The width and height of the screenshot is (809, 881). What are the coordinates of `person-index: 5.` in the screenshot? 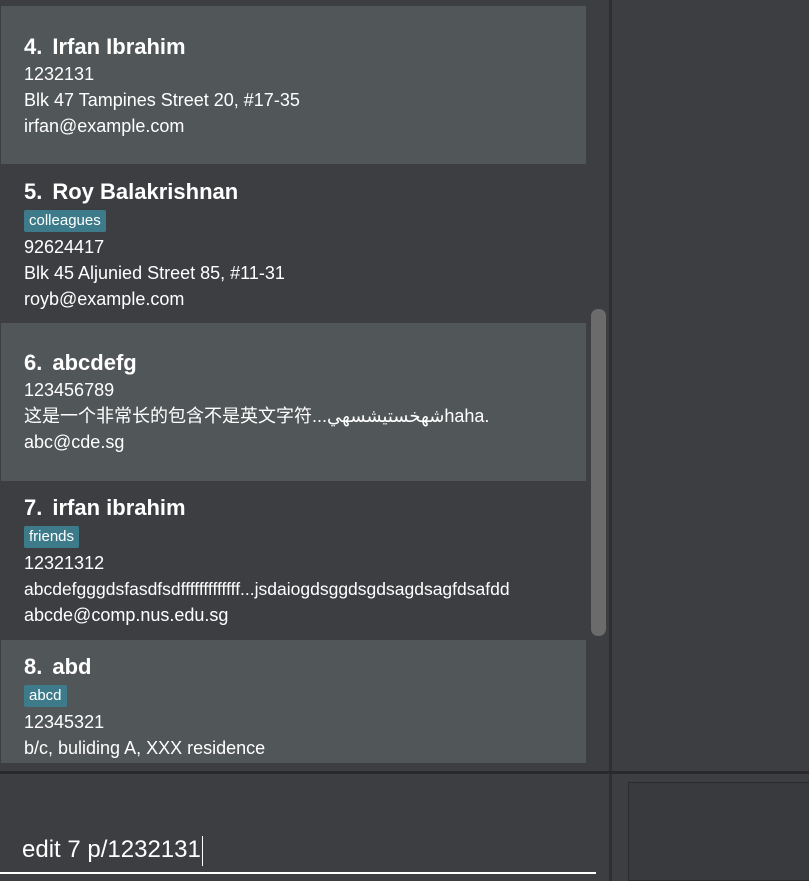 It's located at (33, 191).